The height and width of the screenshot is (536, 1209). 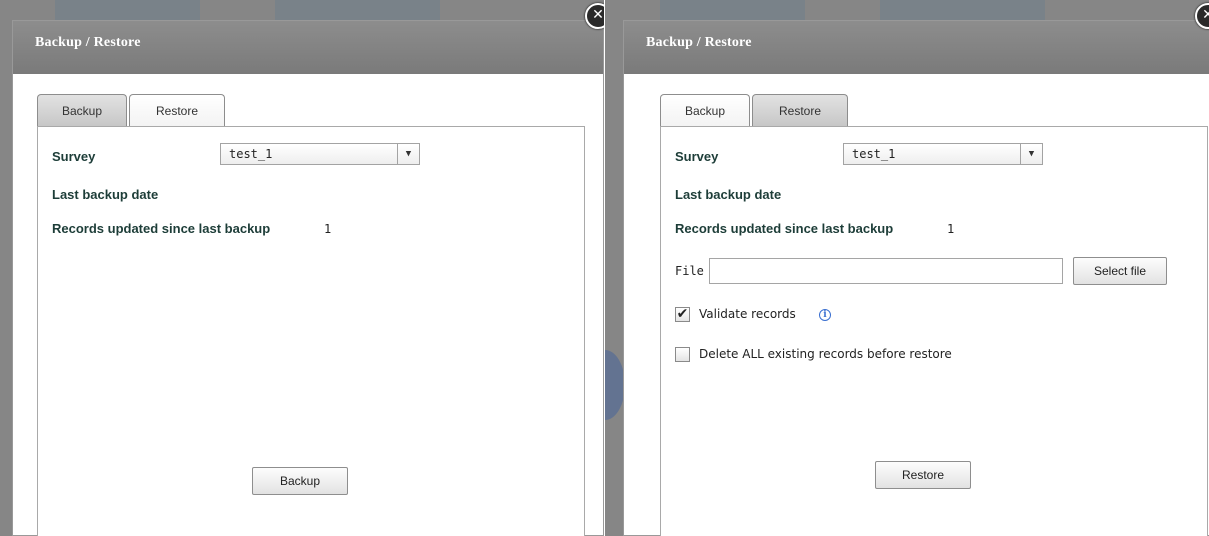 What do you see at coordinates (682, 354) in the screenshot?
I see `delete-existing-records-checkbox` at bounding box center [682, 354].